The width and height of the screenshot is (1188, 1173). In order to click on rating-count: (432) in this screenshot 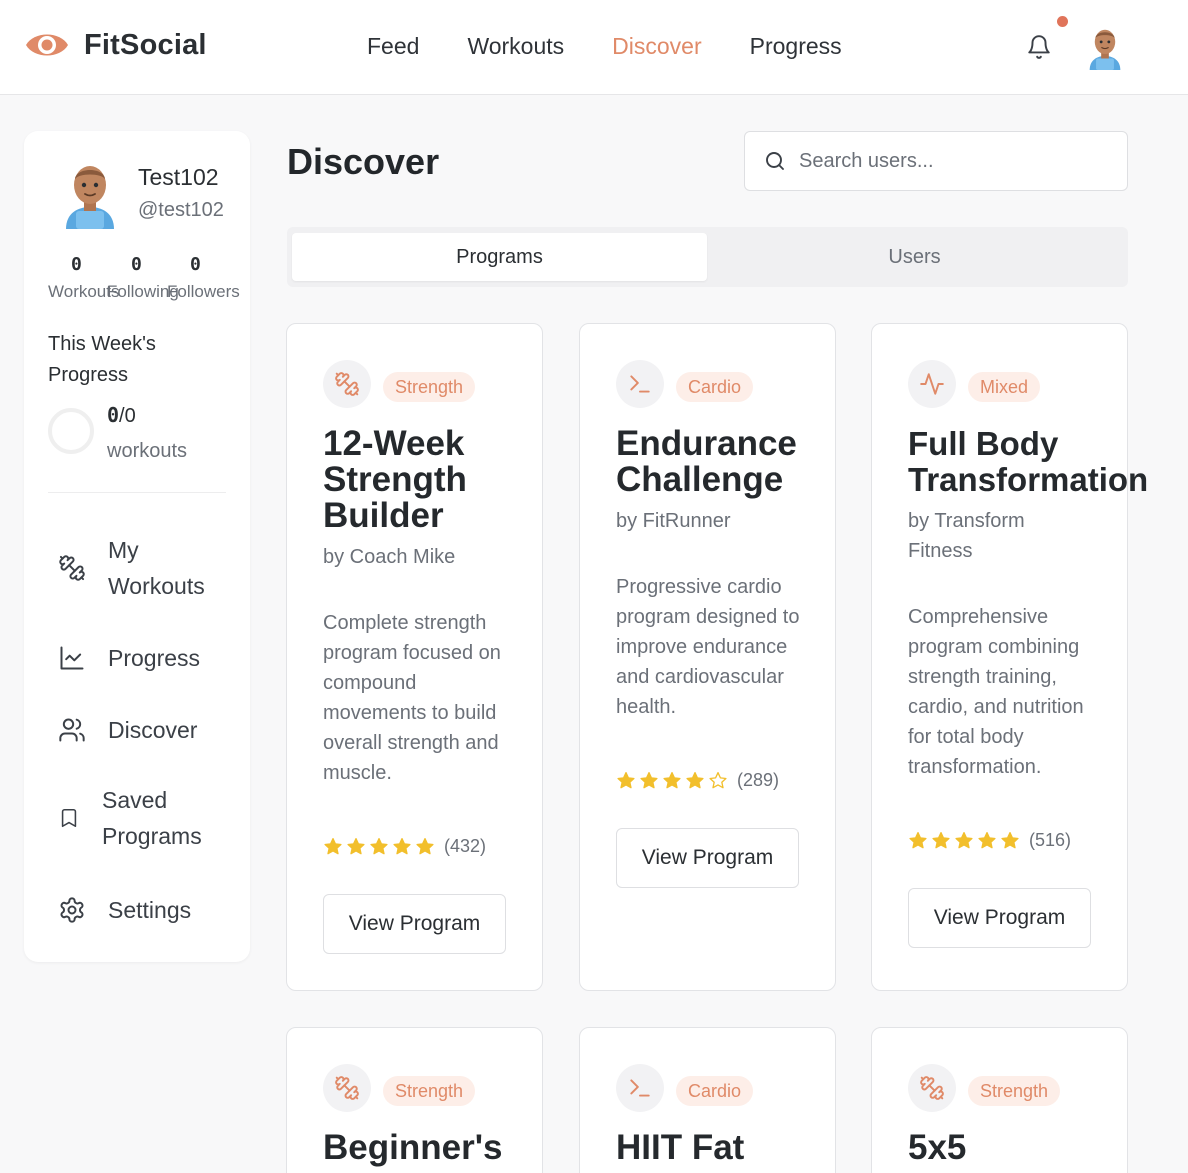, I will do `click(465, 846)`.